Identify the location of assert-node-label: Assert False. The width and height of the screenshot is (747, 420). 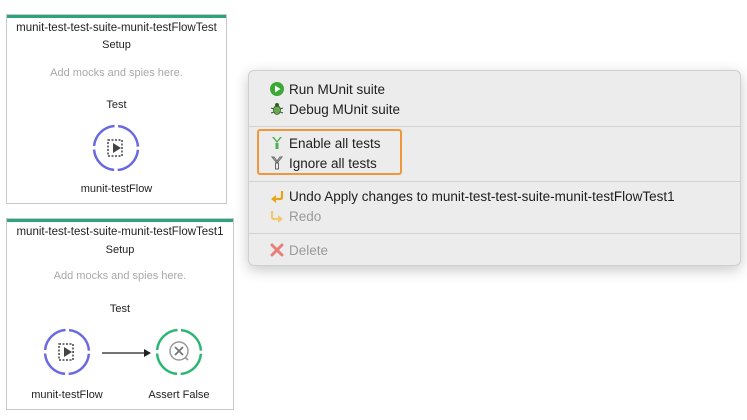
(179, 395).